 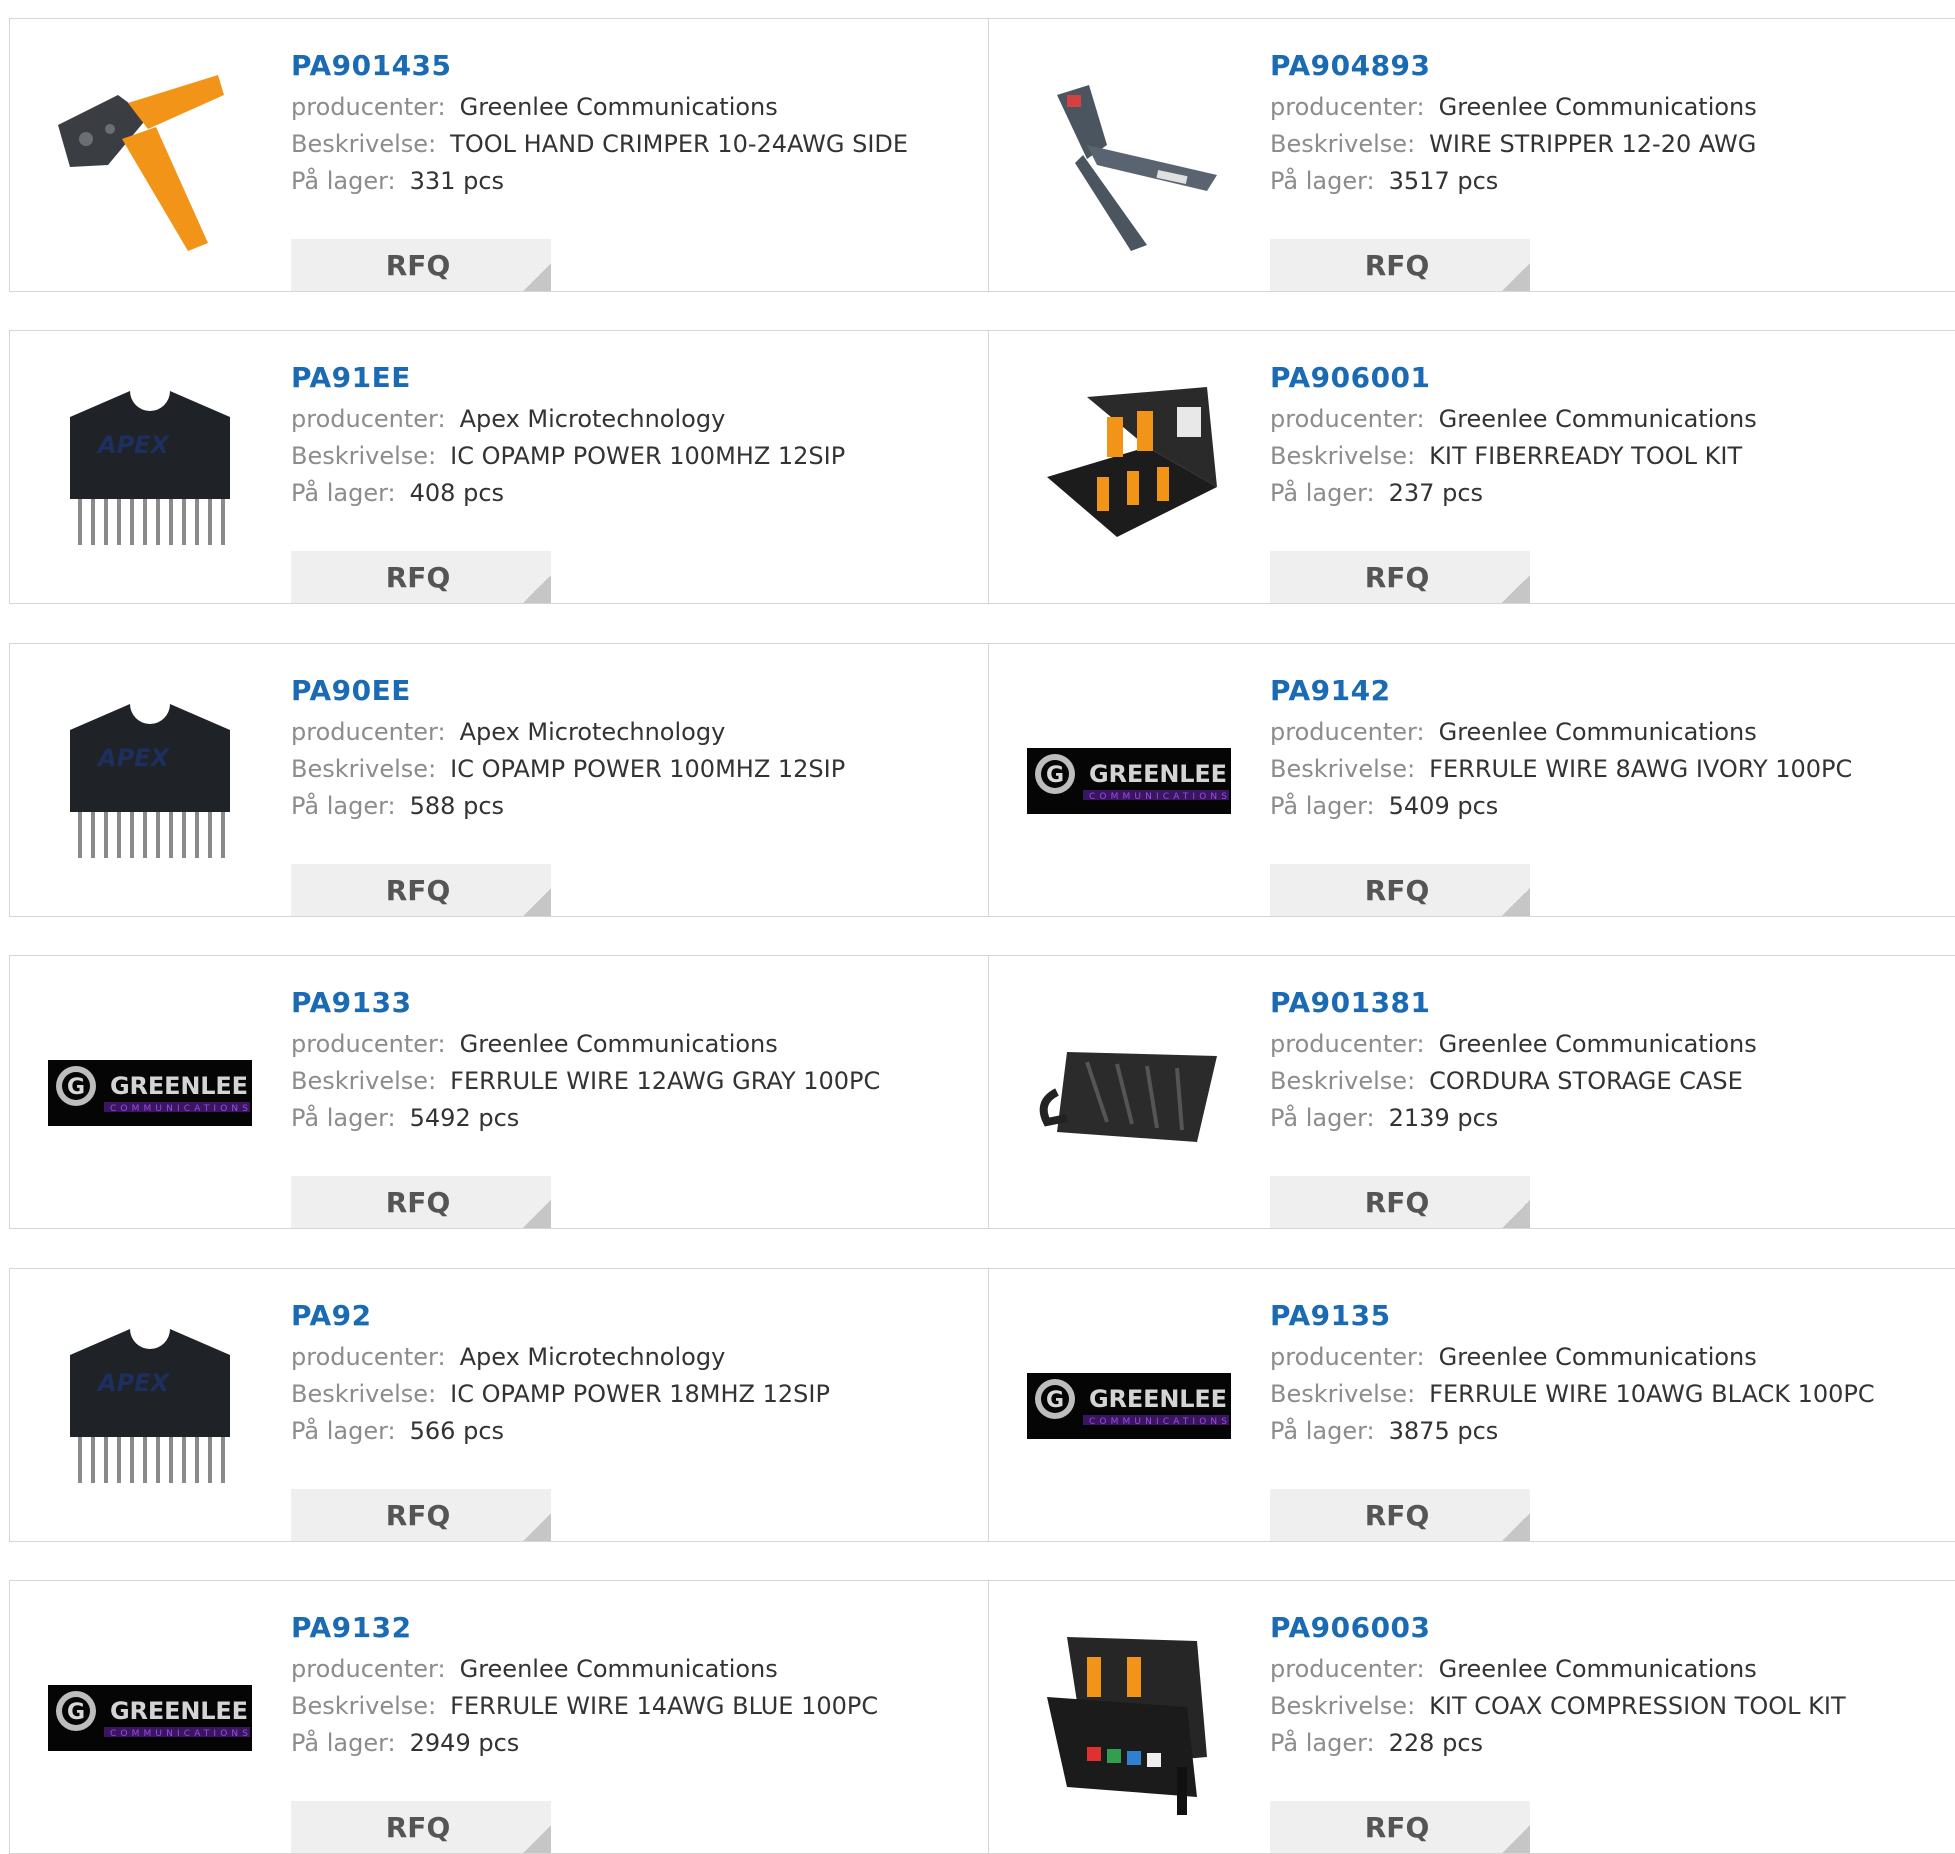 What do you see at coordinates (634, 694) in the screenshot?
I see `part-number-link: PA90EE` at bounding box center [634, 694].